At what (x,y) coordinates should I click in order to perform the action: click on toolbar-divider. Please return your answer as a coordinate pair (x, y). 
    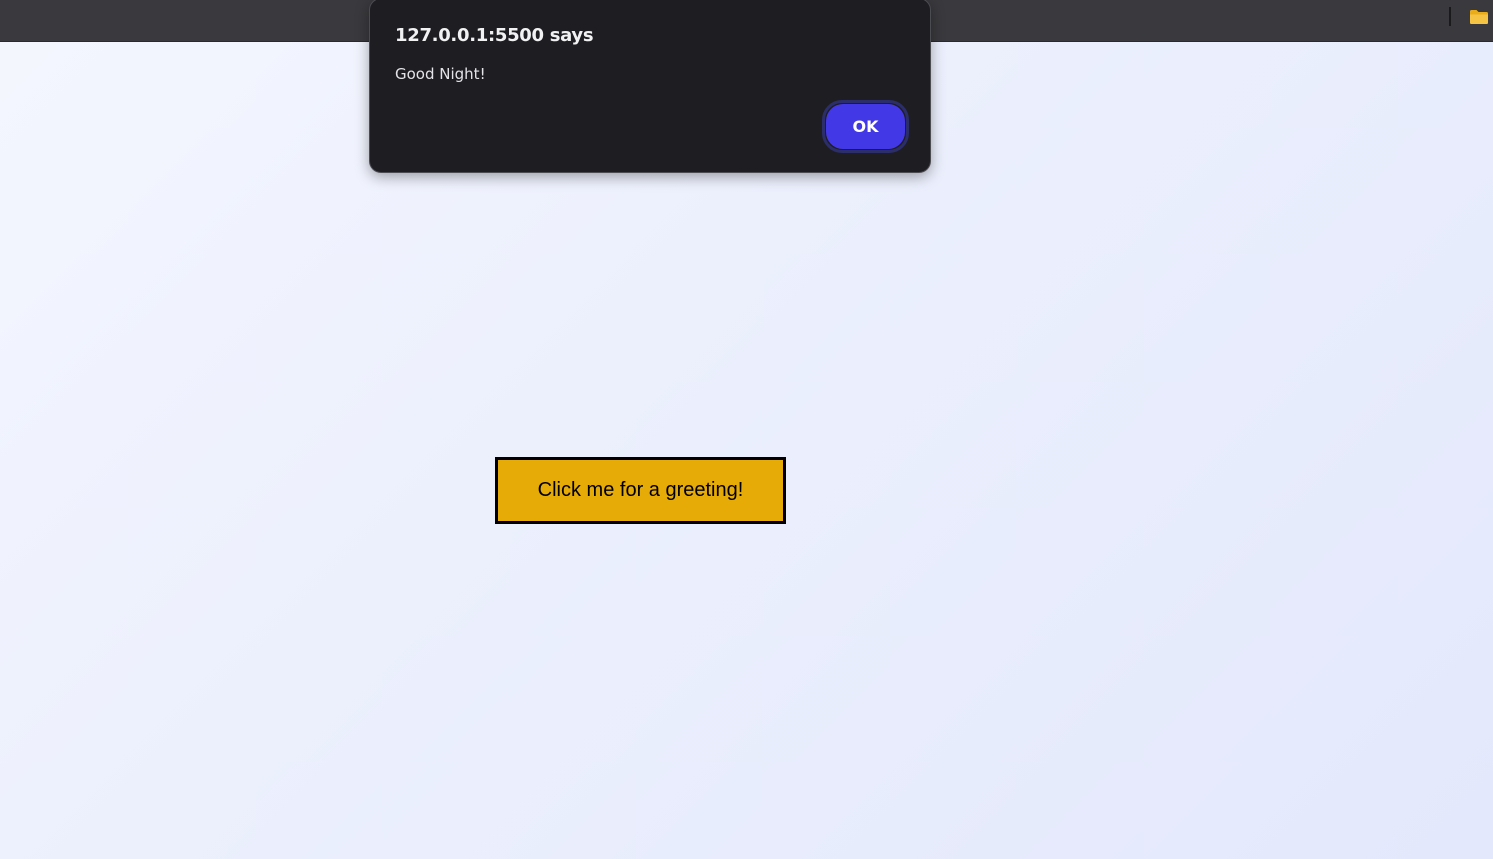
    Looking at the image, I should click on (1450, 16).